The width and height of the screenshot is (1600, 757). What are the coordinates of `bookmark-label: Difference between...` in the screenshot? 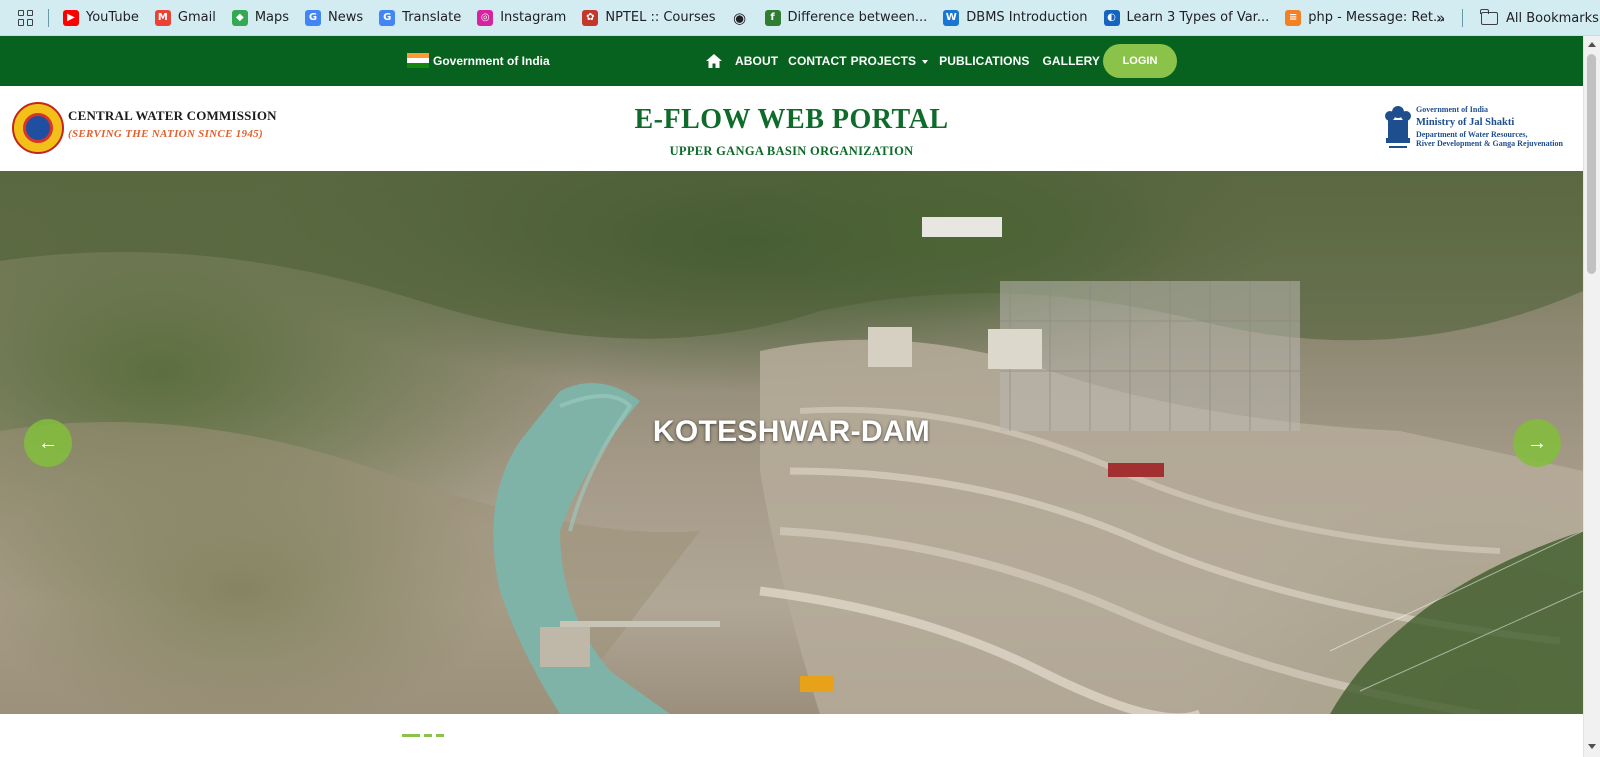 It's located at (857, 17).